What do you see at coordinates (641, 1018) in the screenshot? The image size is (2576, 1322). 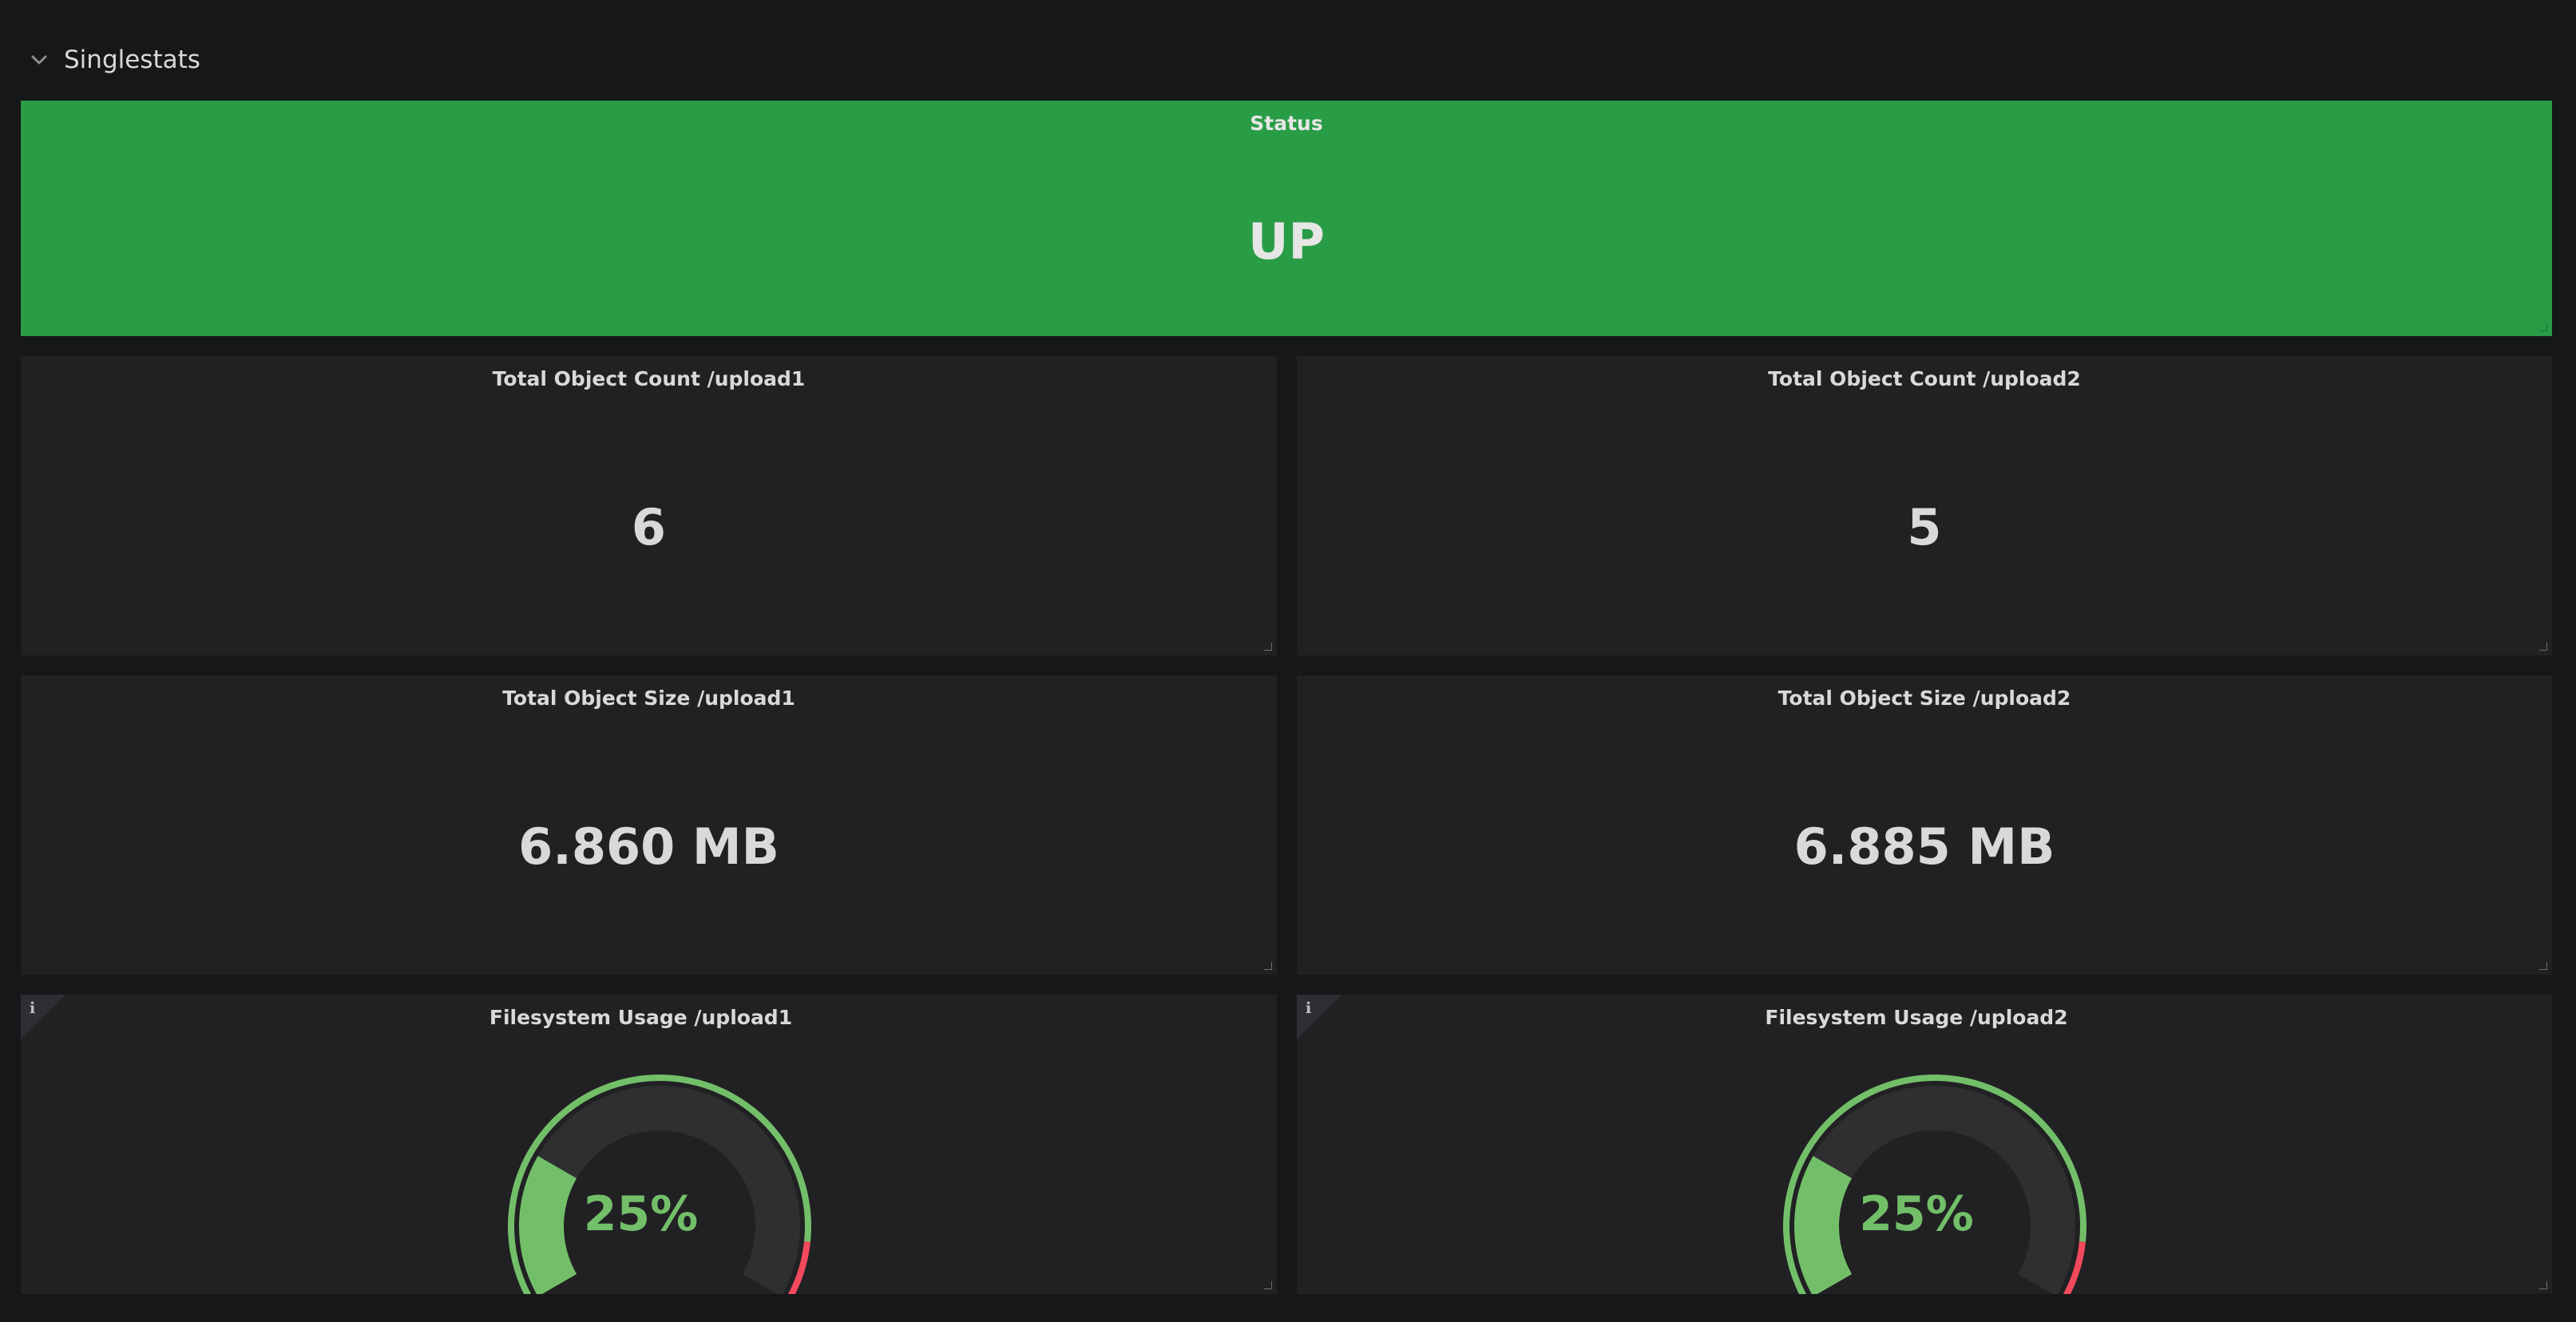 I see `panel-title: Filesystem Usage /upload1` at bounding box center [641, 1018].